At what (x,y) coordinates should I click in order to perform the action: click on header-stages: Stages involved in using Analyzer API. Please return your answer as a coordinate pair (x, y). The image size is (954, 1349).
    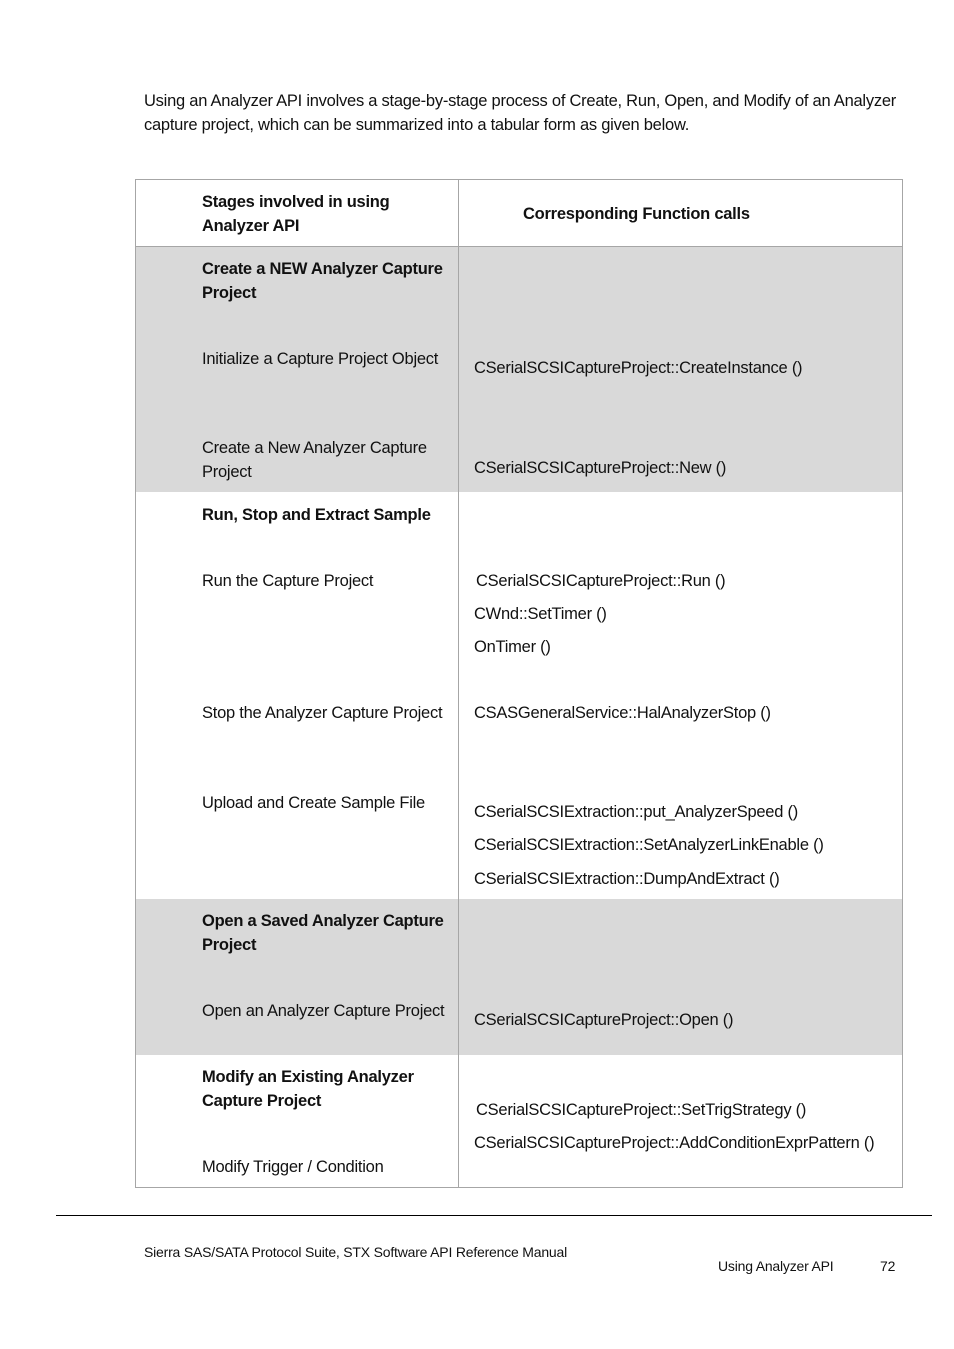
    Looking at the image, I should click on (296, 214).